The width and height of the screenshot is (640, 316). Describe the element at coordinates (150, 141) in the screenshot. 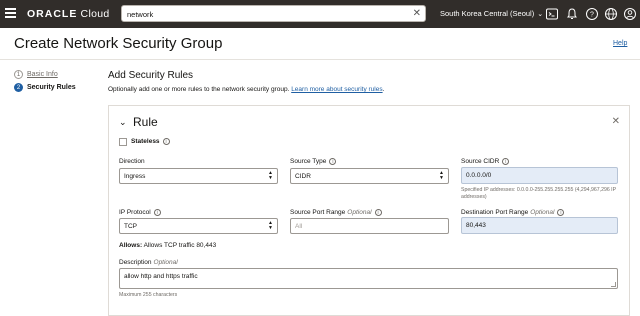

I see `stateless-label: Stateless i` at that location.